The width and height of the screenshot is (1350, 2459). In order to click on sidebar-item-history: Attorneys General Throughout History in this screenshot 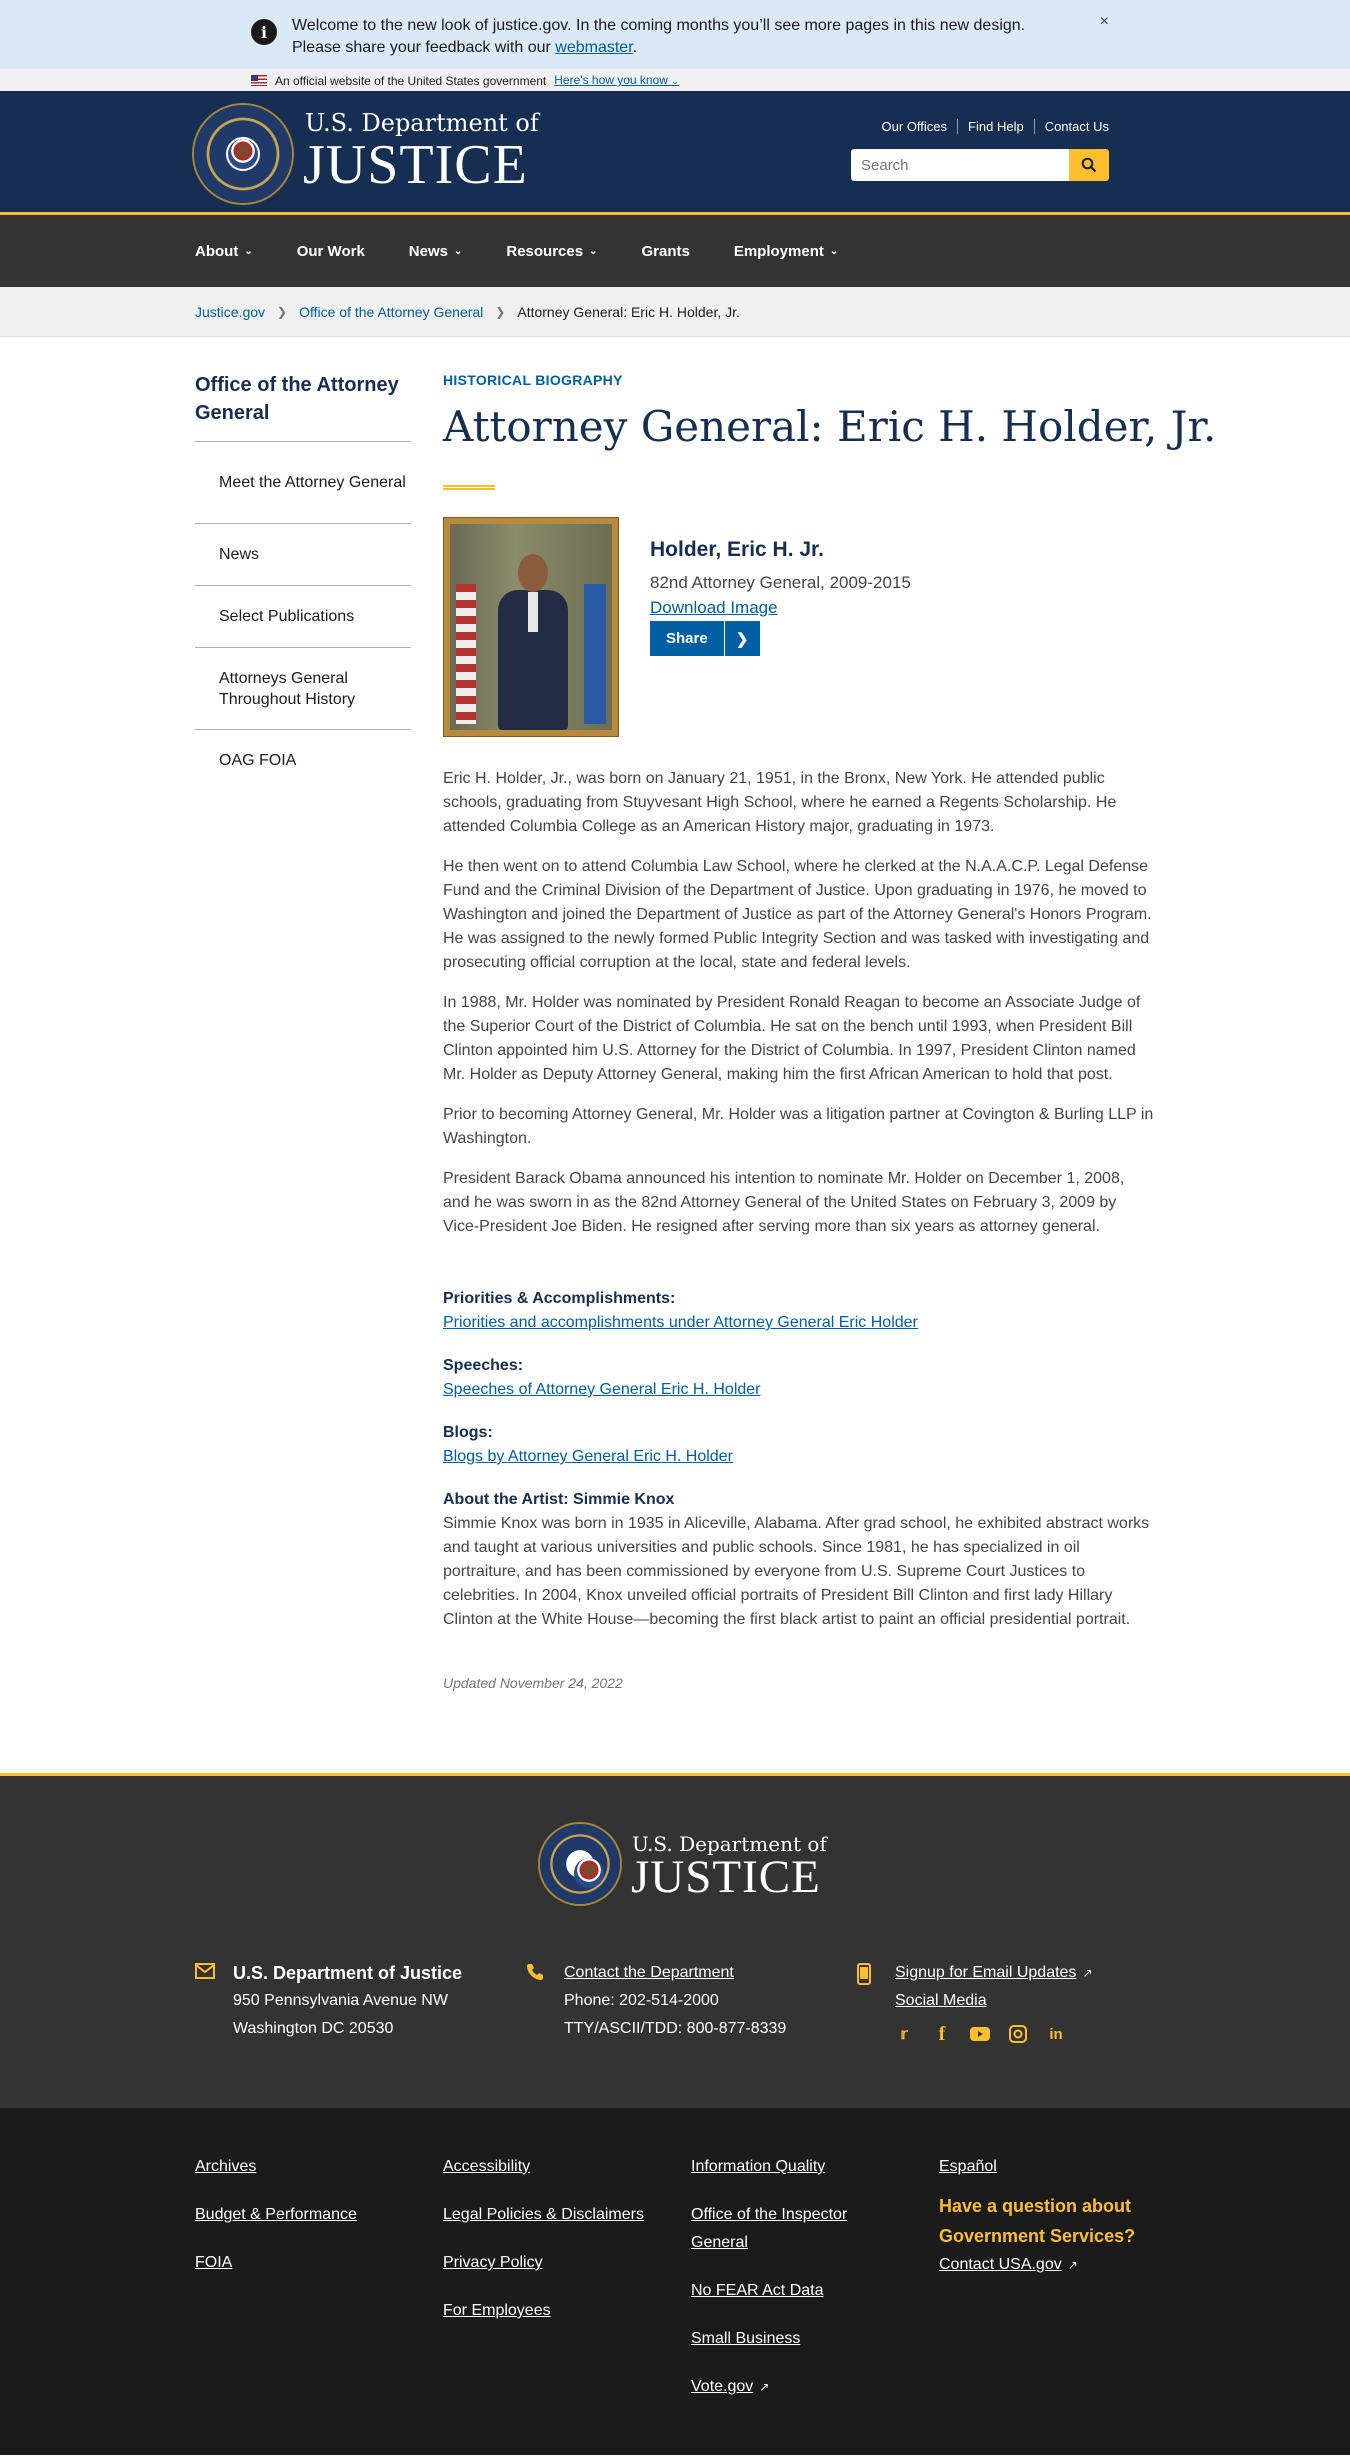, I will do `click(303, 689)`.